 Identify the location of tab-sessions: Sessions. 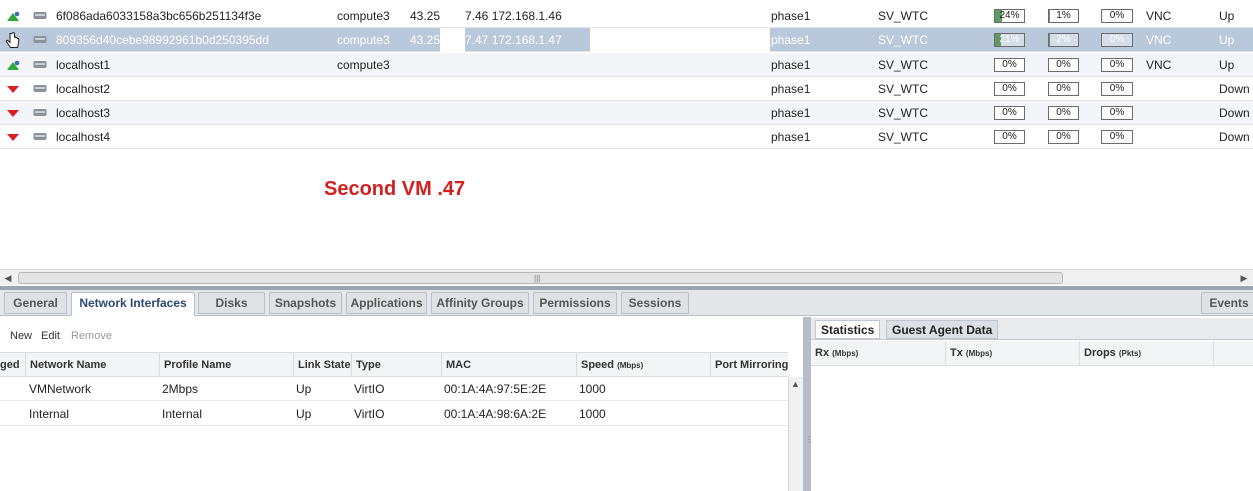
(655, 303).